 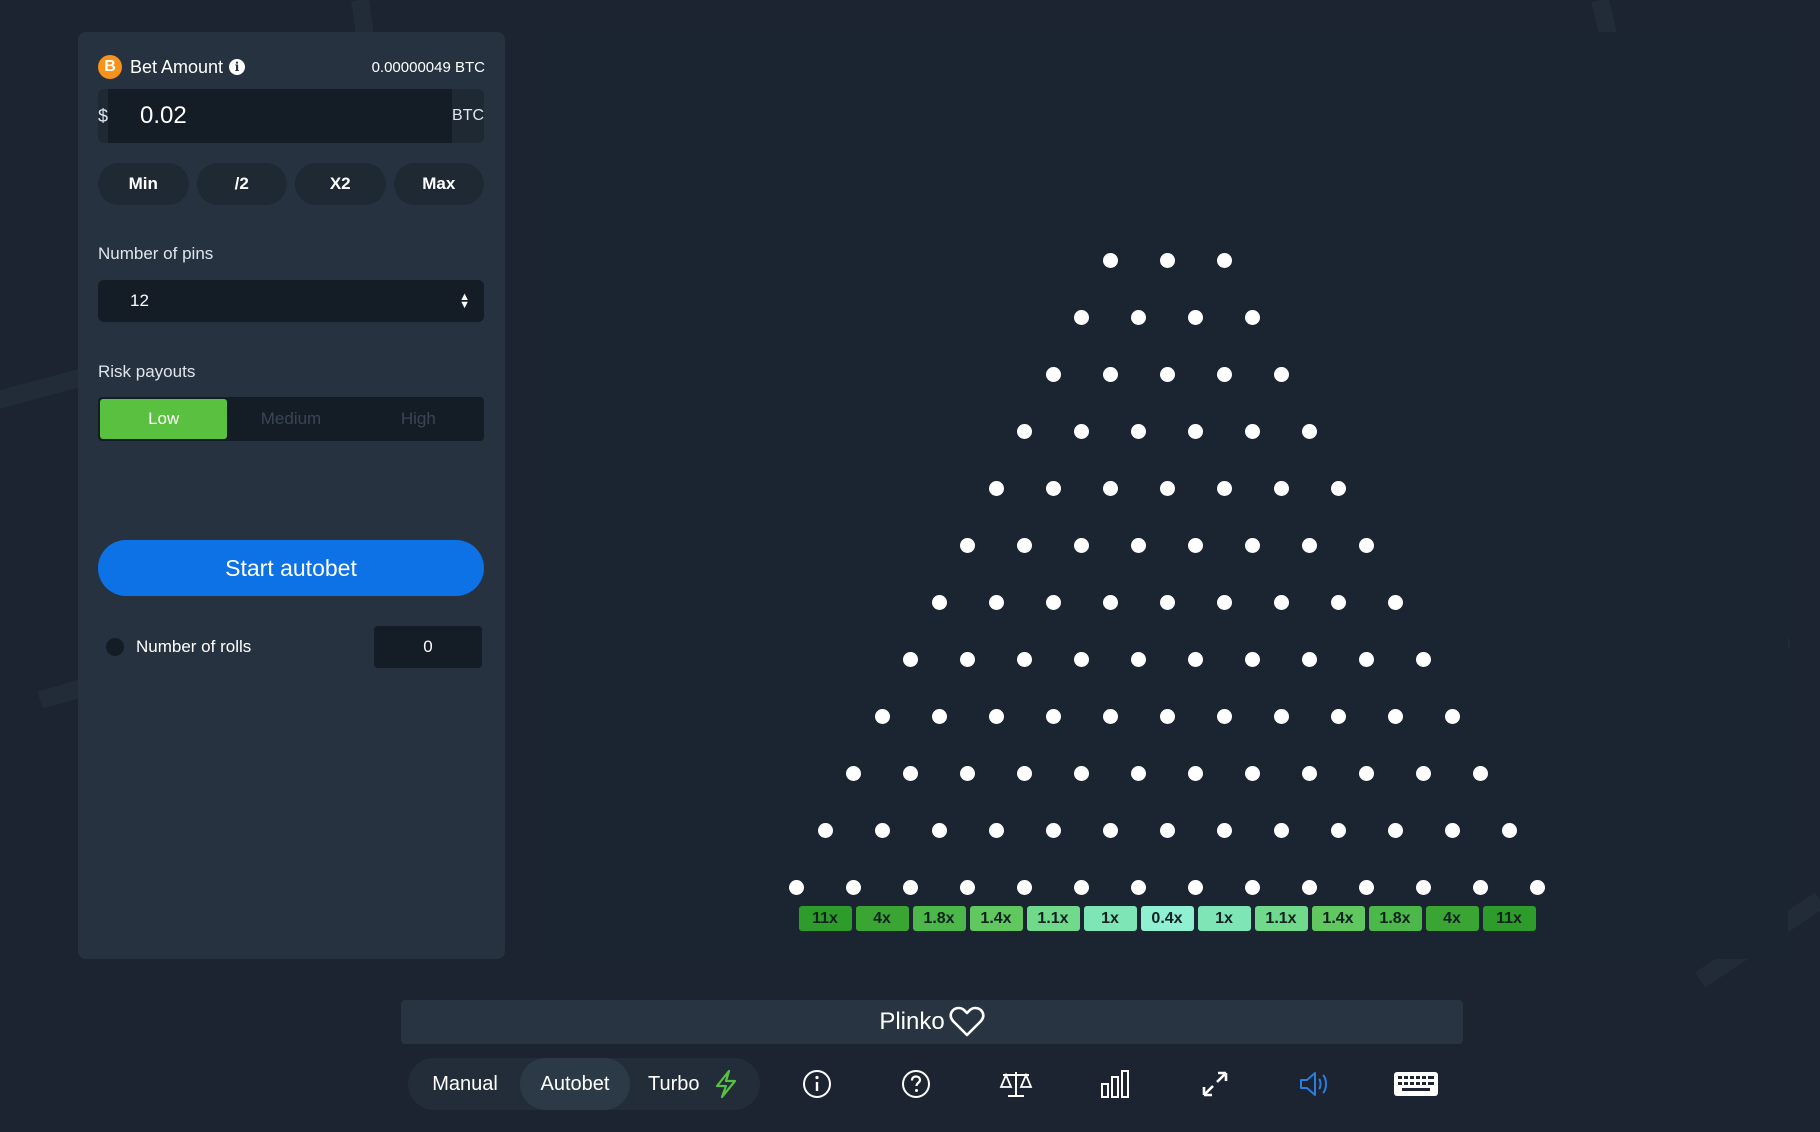 What do you see at coordinates (291, 301) in the screenshot?
I see `pins-select: 12 ▲ ▼` at bounding box center [291, 301].